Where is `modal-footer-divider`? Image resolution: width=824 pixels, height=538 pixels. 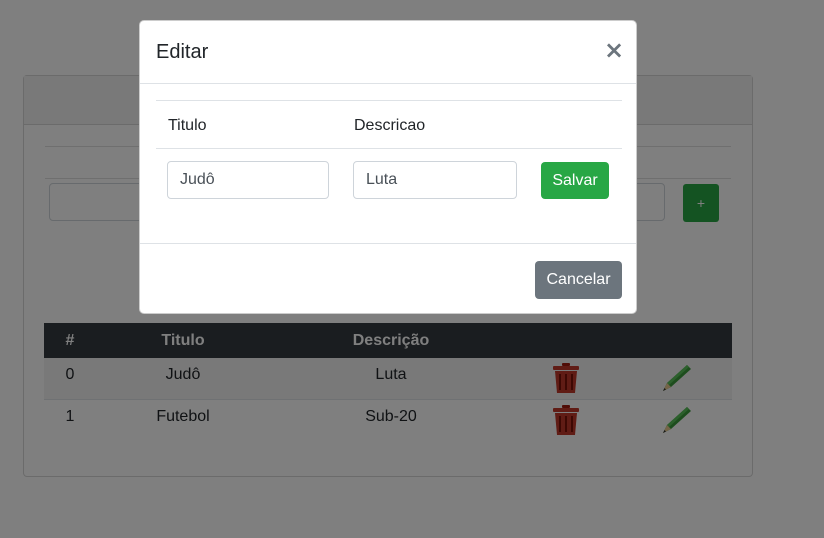 modal-footer-divider is located at coordinates (388, 243).